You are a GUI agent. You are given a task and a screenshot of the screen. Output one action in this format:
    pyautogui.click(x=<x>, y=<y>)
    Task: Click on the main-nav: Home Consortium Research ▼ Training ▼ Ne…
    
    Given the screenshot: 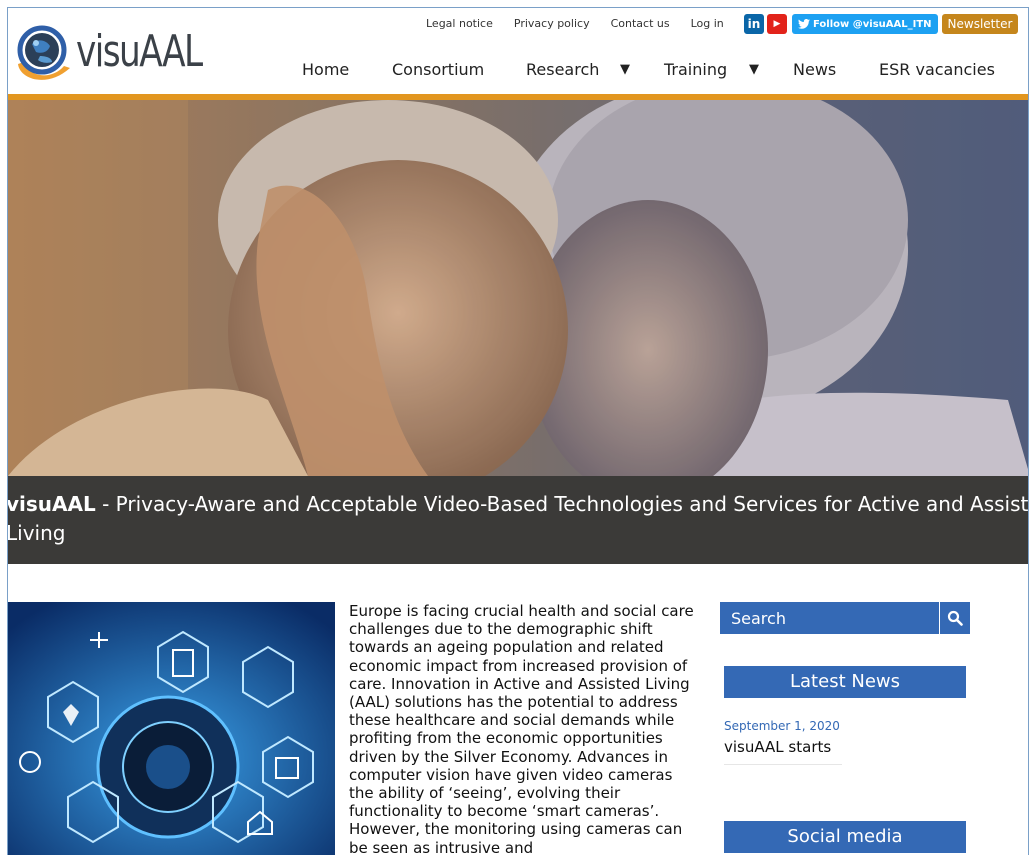 What is the action you would take?
    pyautogui.click(x=518, y=72)
    